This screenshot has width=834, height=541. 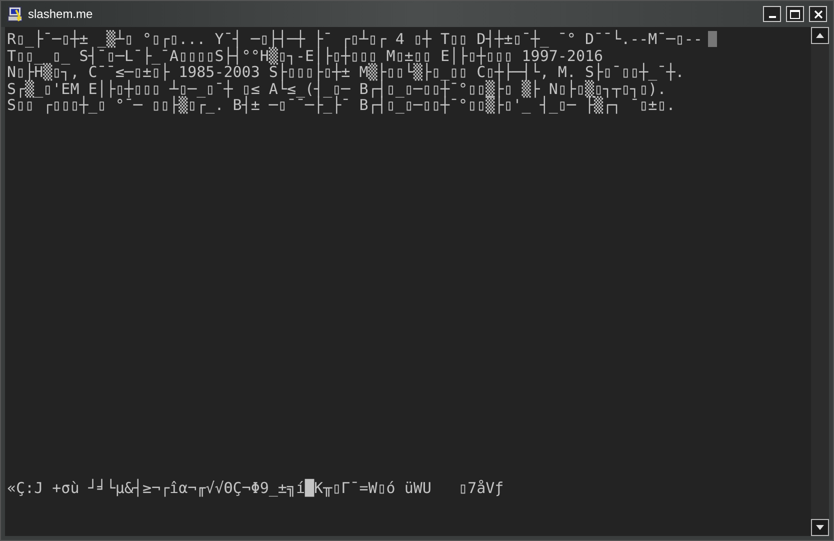 What do you see at coordinates (354, 39) in the screenshot?
I see `terminal-line: R▯_├¯─▯┼± _▒┴▯ °▯┌▯... Y¯┤ ─▯├┤─┼ ├¯ ┌▯┴▯┌ 4 ▯┼ T▯▯ D┤┼±▯¯┼_ ¯° D¯¯└.--M¯─▯--` at bounding box center [354, 39].